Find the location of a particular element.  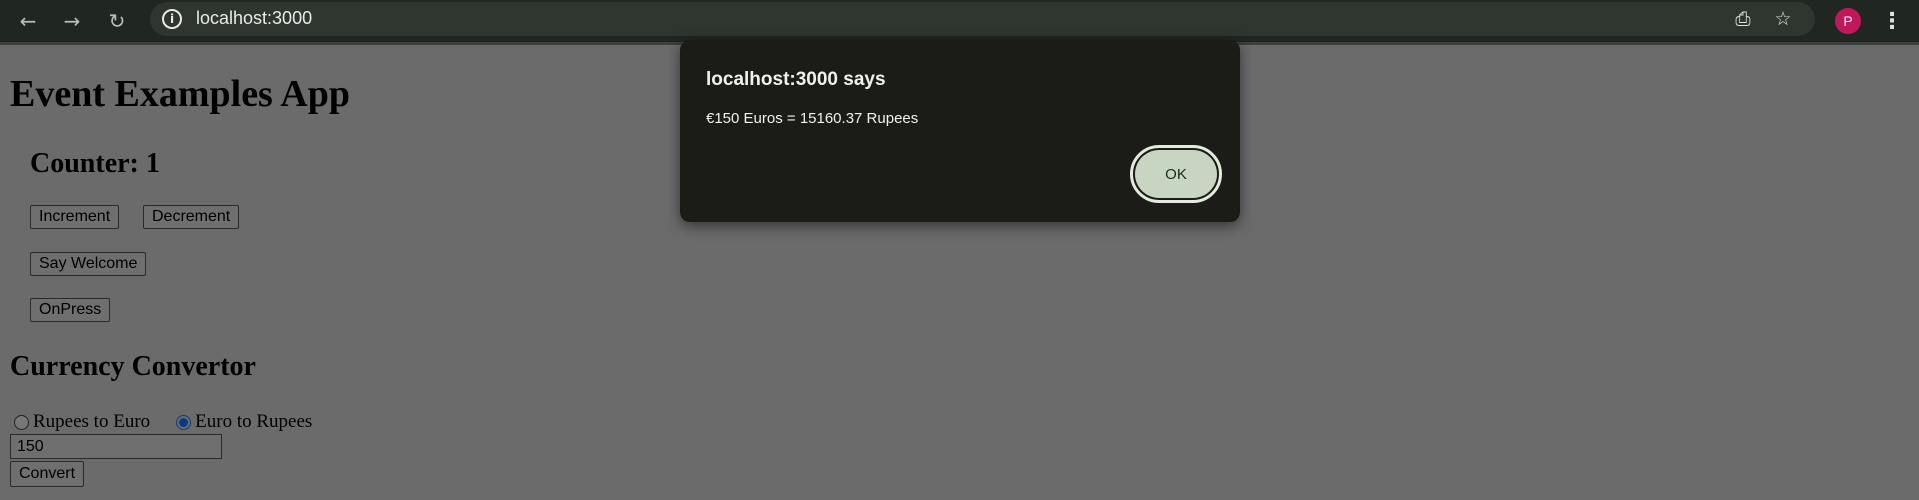

convert-button: Convert is located at coordinates (47, 474).